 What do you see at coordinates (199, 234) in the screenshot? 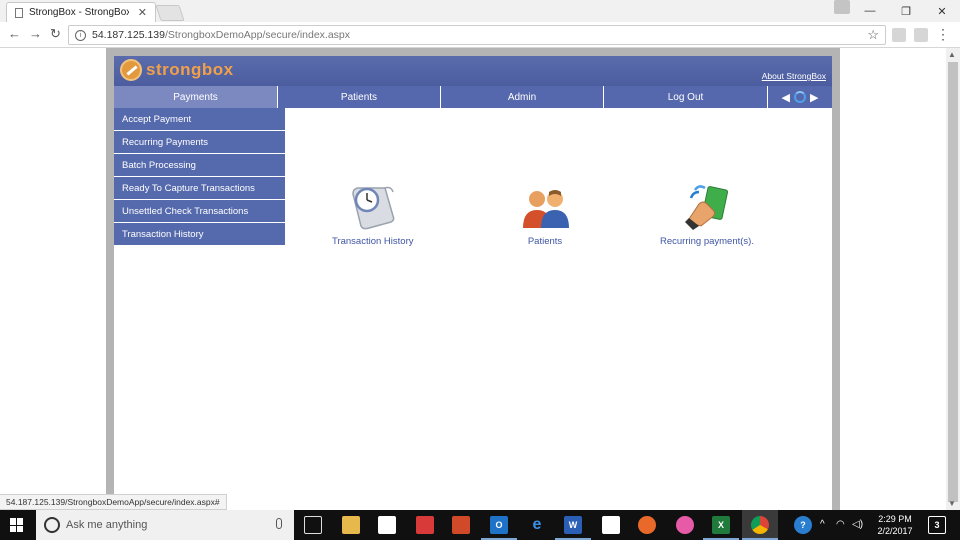
I see `submenu-transaction-history: Transaction History` at bounding box center [199, 234].